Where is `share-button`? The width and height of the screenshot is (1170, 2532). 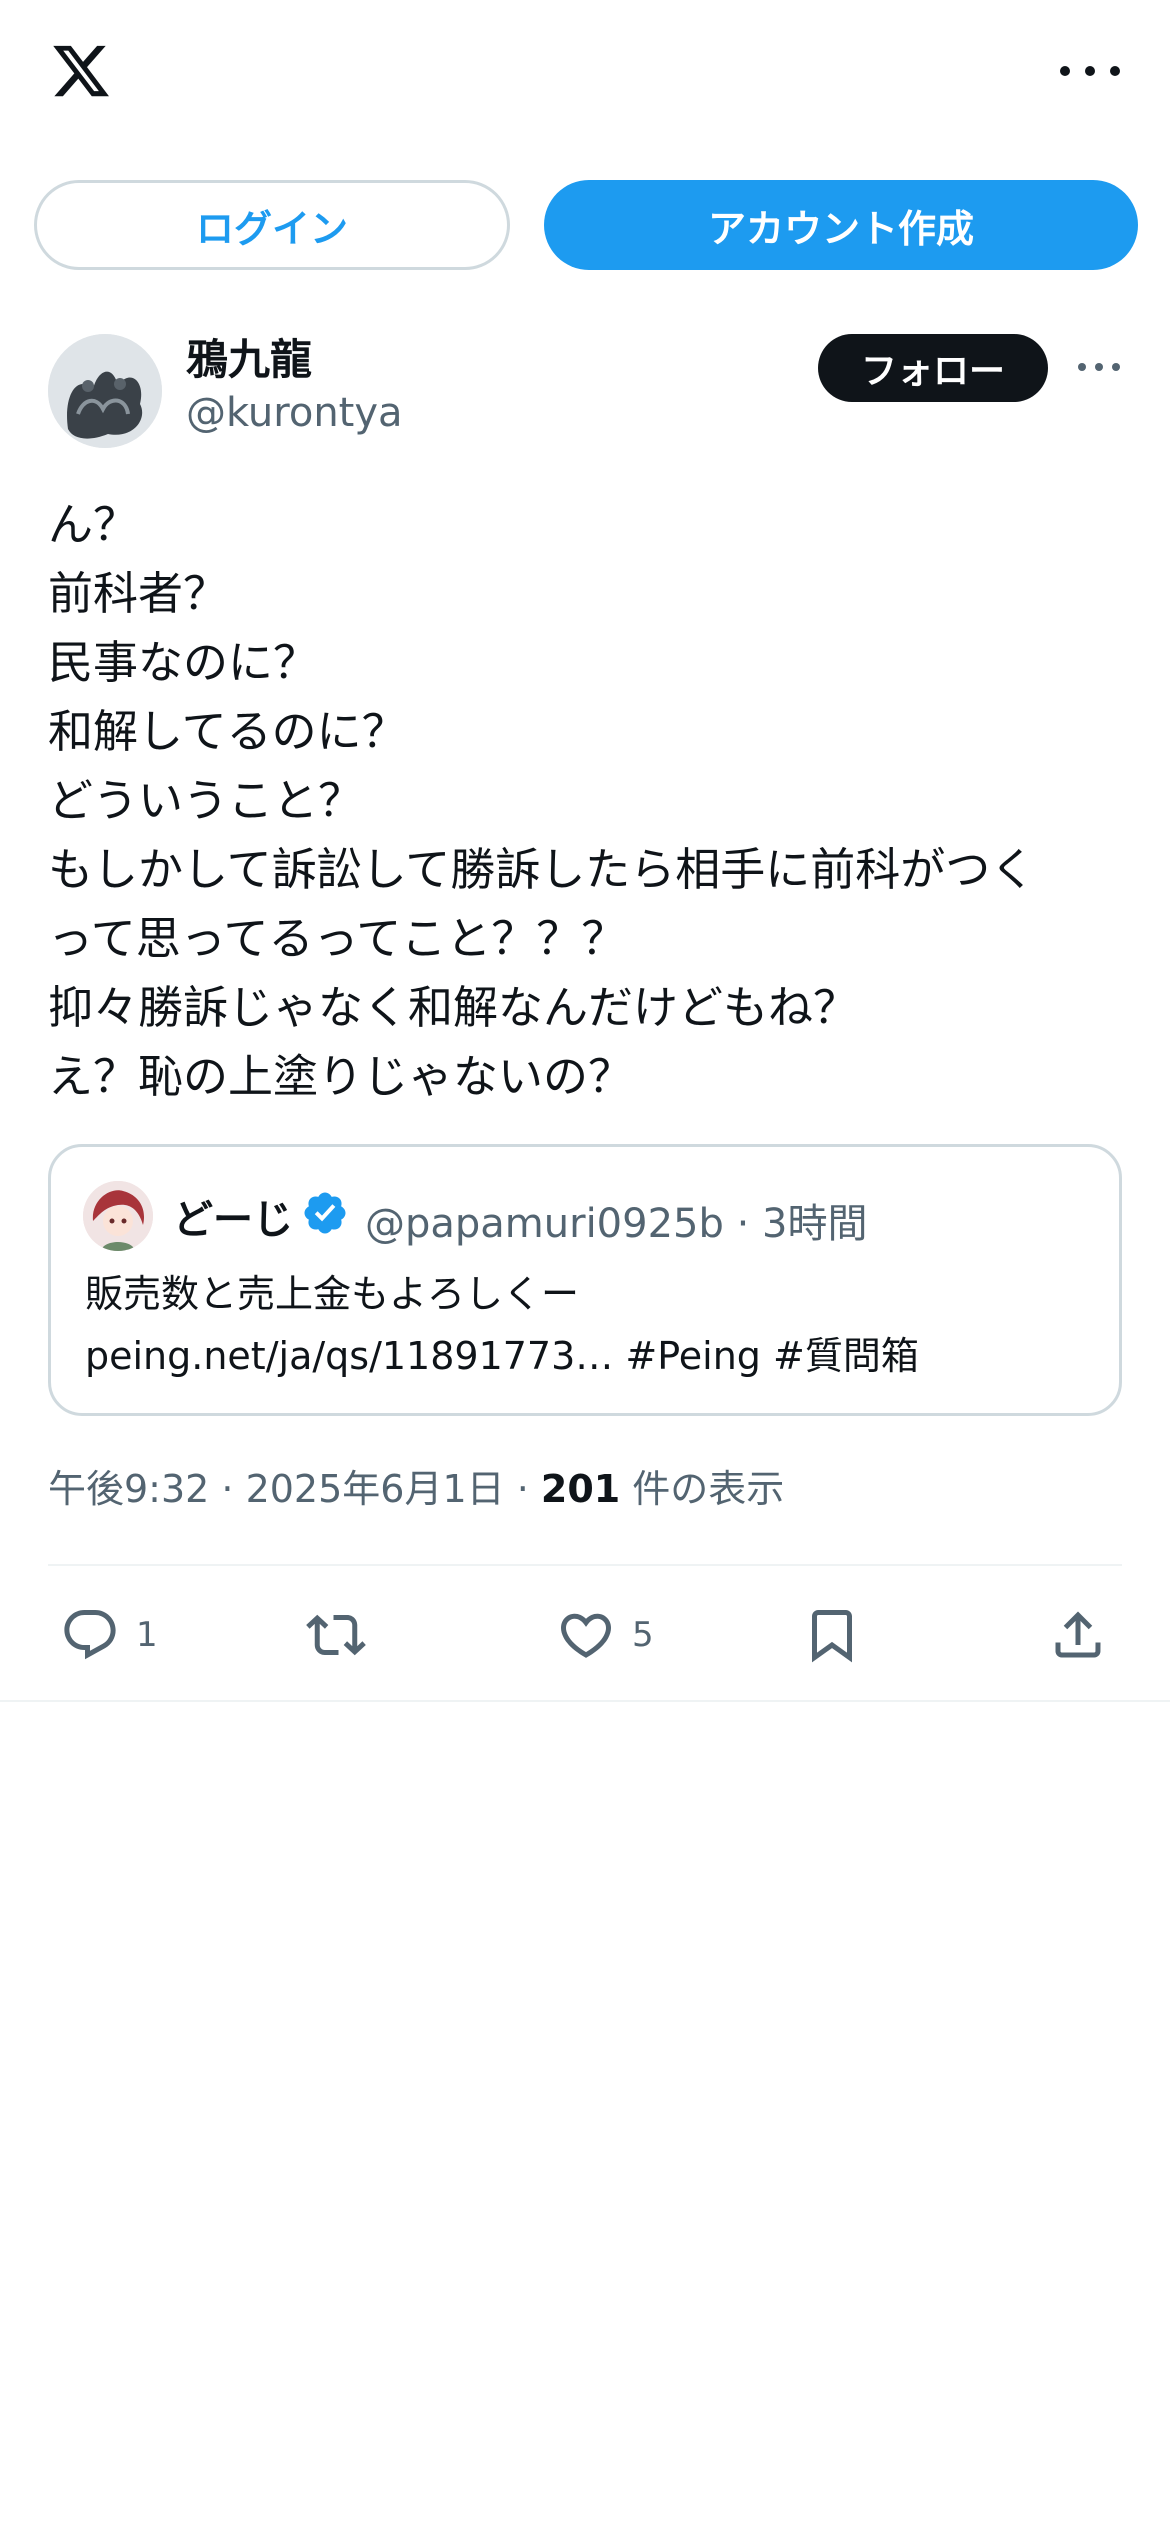
share-button is located at coordinates (1078, 1635).